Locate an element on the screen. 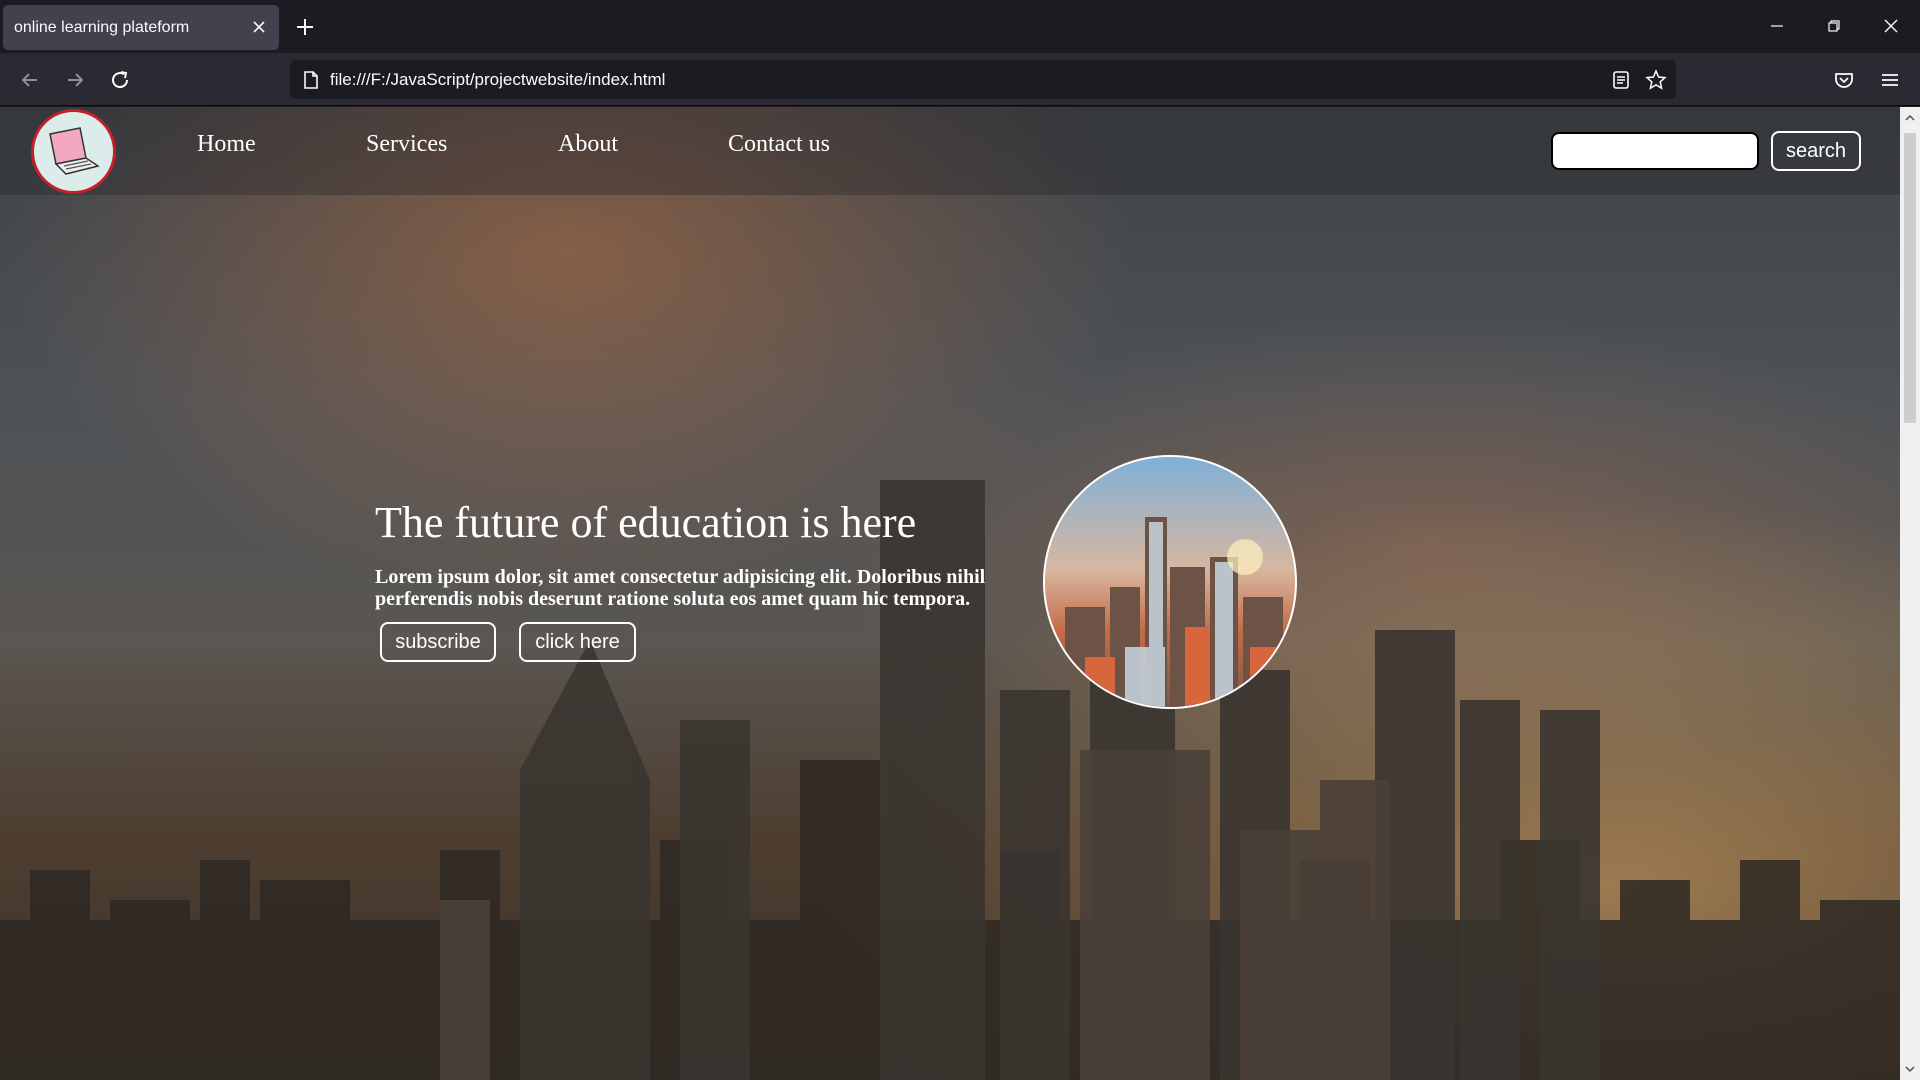 Image resolution: width=1920 pixels, height=1080 pixels. site-header: Home Services About Contact us search is located at coordinates (950, 151).